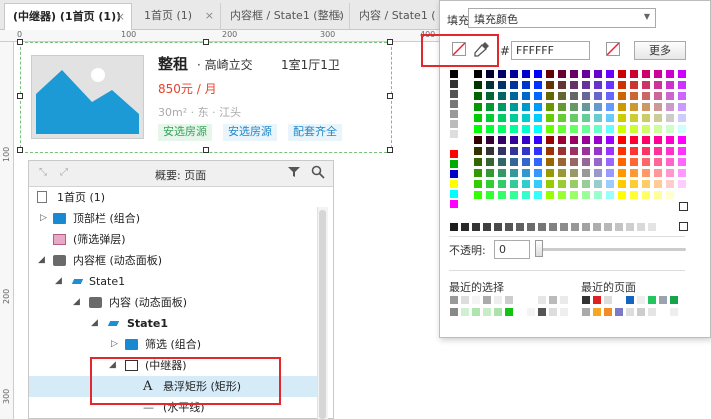 The image size is (711, 419). What do you see at coordinates (318, 173) in the screenshot?
I see `search-icon` at bounding box center [318, 173].